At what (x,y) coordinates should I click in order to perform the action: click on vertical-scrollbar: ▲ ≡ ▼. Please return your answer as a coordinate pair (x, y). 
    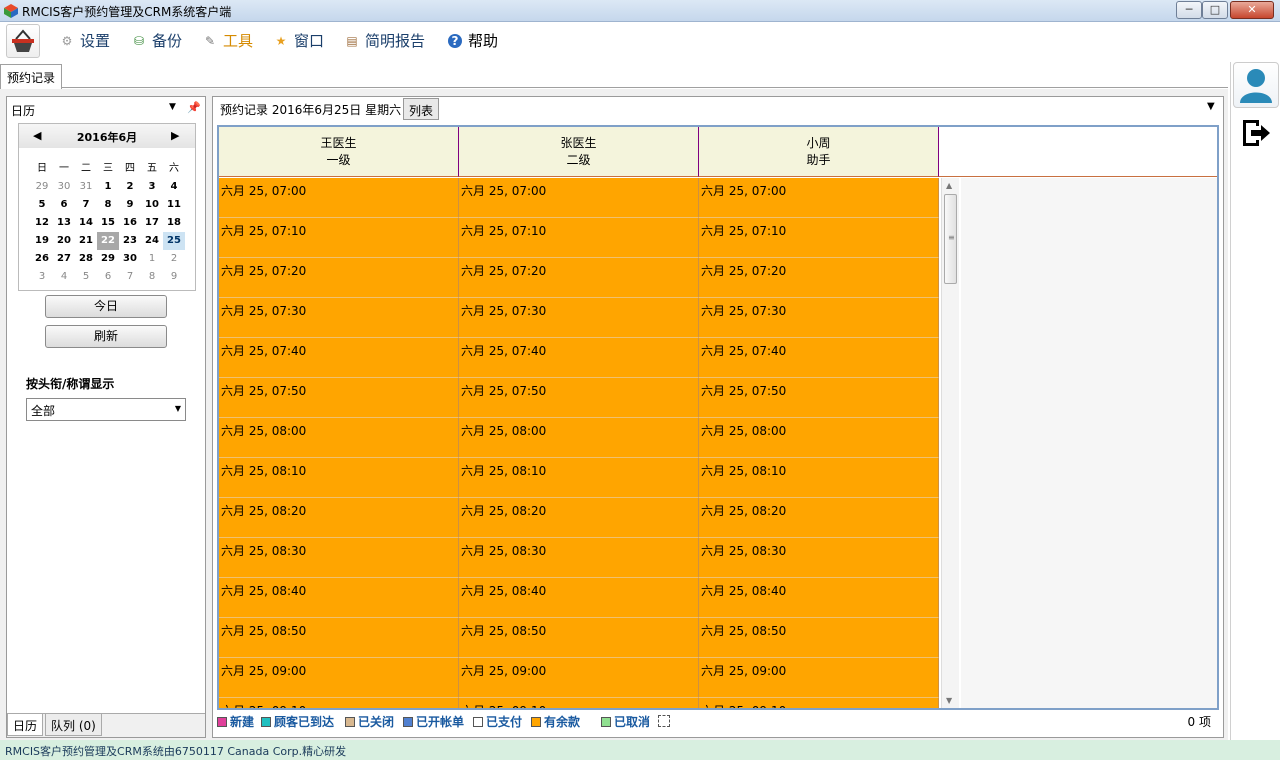
    Looking at the image, I should click on (950, 443).